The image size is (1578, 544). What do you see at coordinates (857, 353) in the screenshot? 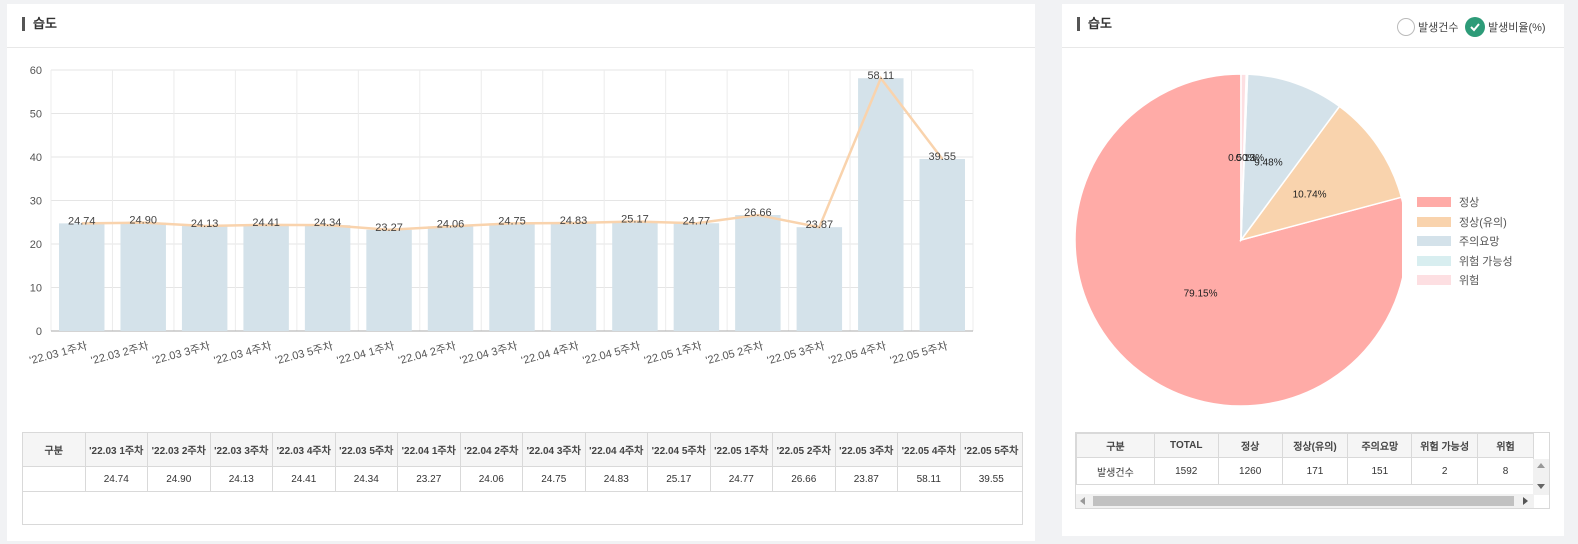
I see `x-tick-label: '22.05 4주차` at bounding box center [857, 353].